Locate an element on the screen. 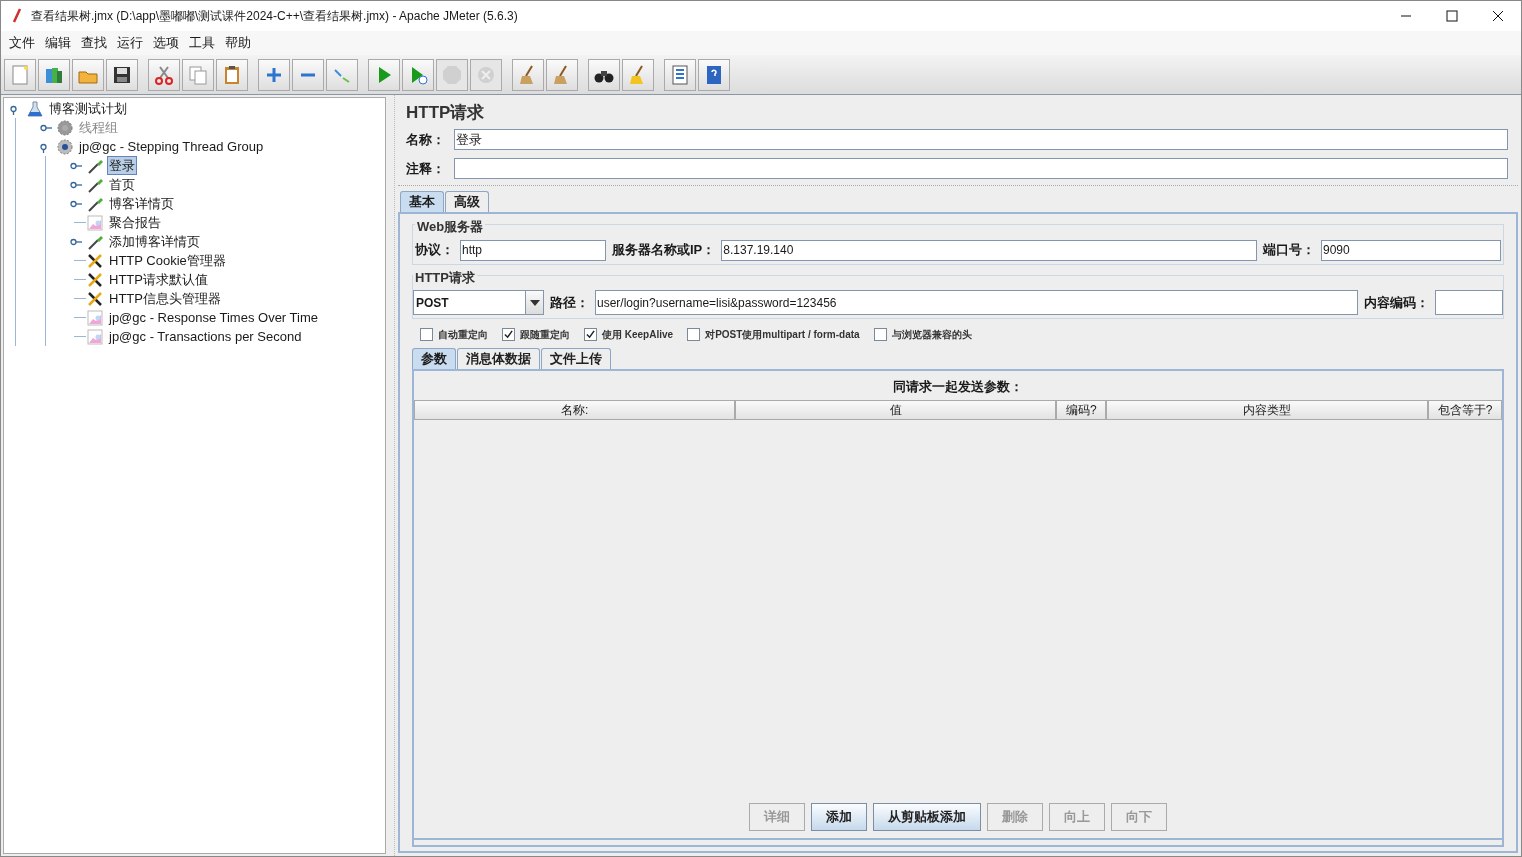 This screenshot has width=1522, height=857. protocol-field: http is located at coordinates (533, 250).